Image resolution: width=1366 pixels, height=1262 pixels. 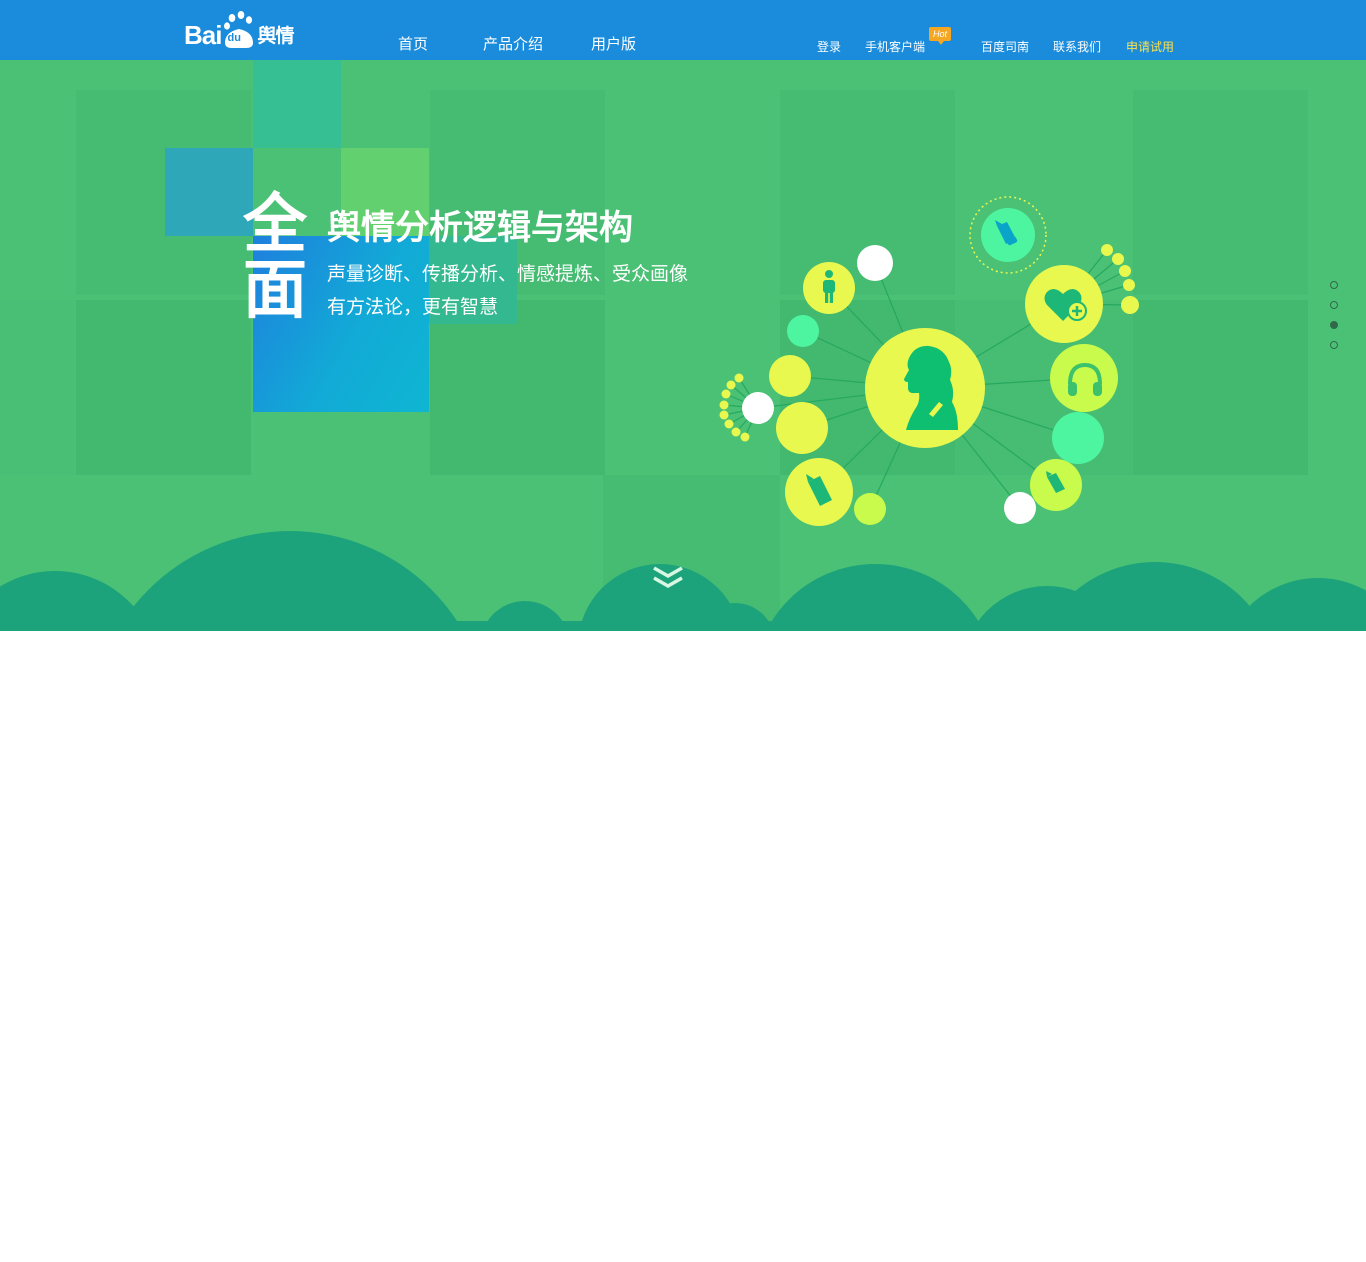 I want to click on paw-icon: du, so click(x=239, y=30).